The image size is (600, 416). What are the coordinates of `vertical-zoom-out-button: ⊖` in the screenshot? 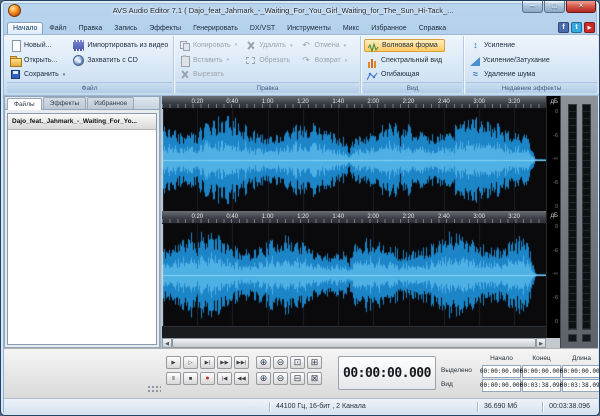 It's located at (280, 378).